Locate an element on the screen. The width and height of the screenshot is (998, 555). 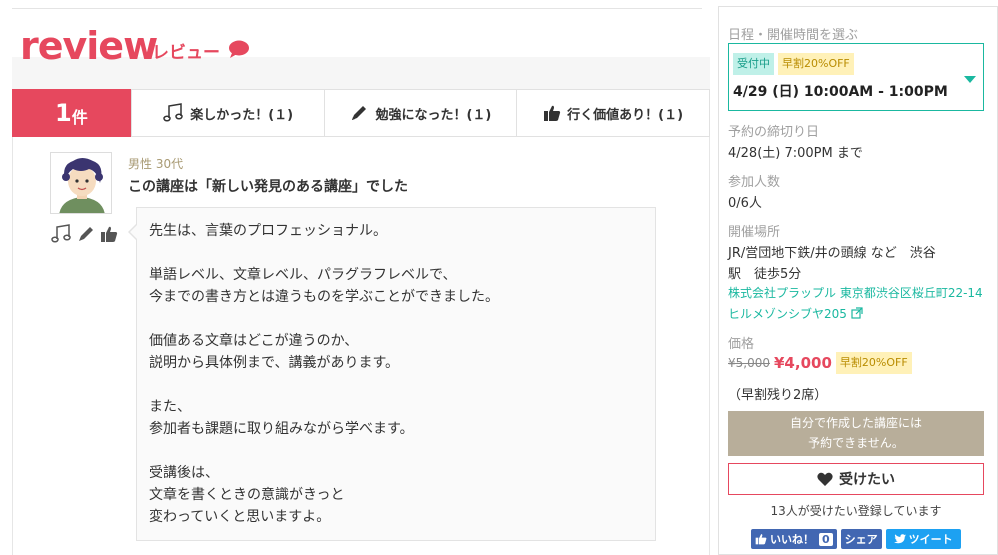
facebook-share-button: シェア is located at coordinates (861, 539).